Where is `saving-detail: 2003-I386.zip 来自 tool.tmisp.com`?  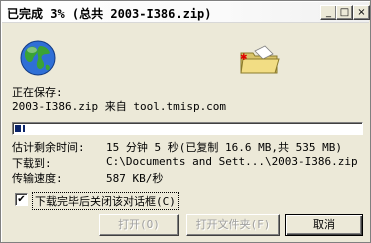
saving-detail: 2003-I386.zip 来自 tool.tmisp.com is located at coordinates (119, 106).